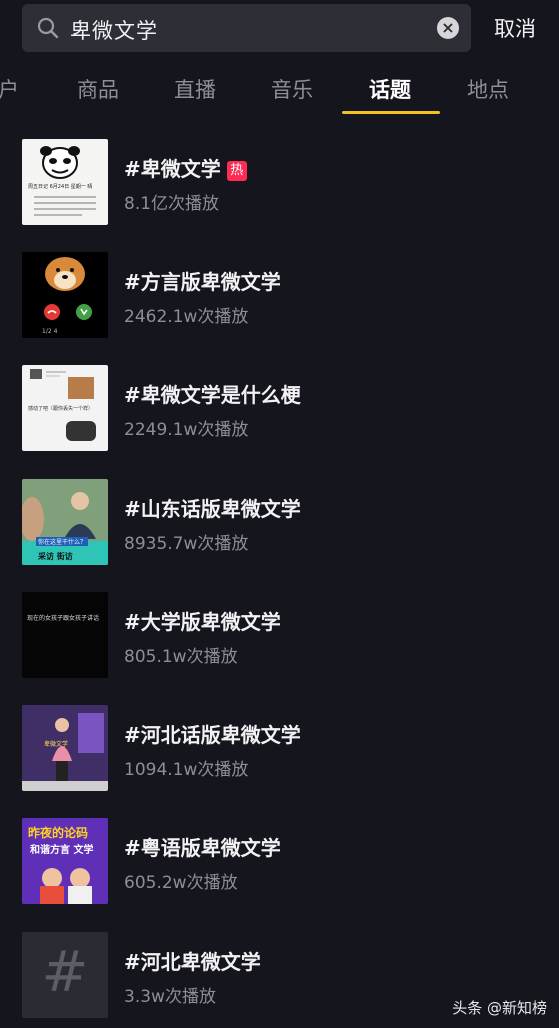 The width and height of the screenshot is (559, 1028). Describe the element at coordinates (279, 194) in the screenshot. I see `topic-row: 周五日记 6月24日 星期一 晴 #卑微文学热 8.1亿次播放` at that location.